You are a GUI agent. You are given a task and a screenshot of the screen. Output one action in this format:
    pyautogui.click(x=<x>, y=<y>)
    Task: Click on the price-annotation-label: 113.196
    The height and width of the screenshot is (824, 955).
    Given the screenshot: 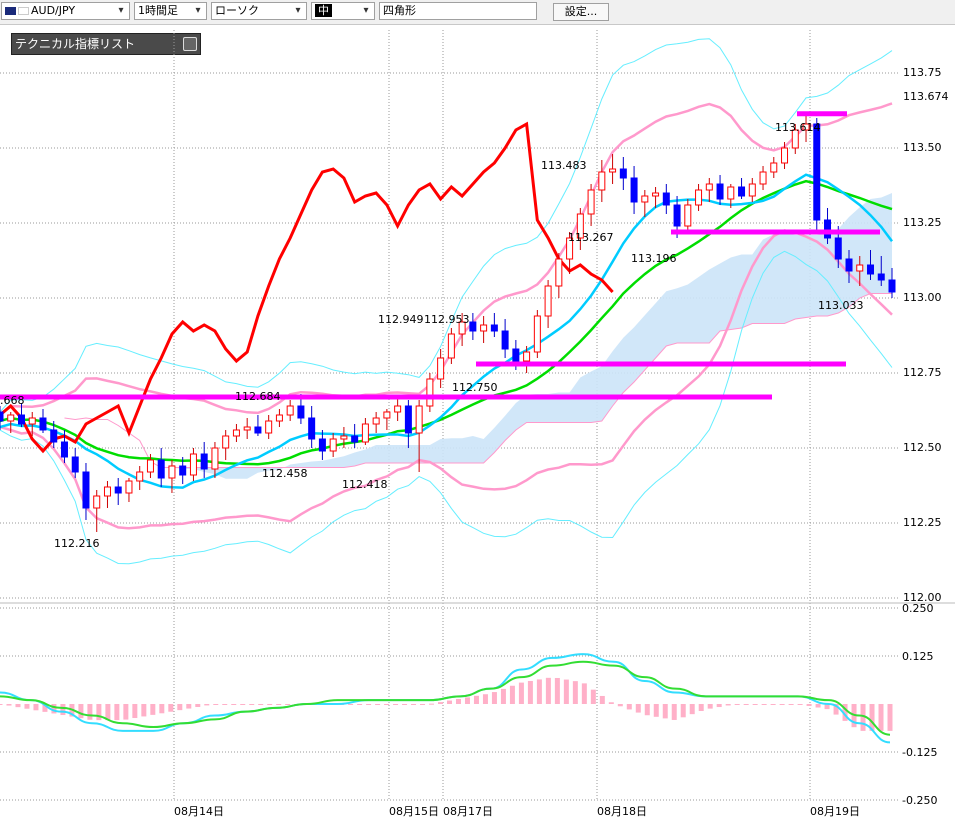 What is the action you would take?
    pyautogui.click(x=654, y=258)
    